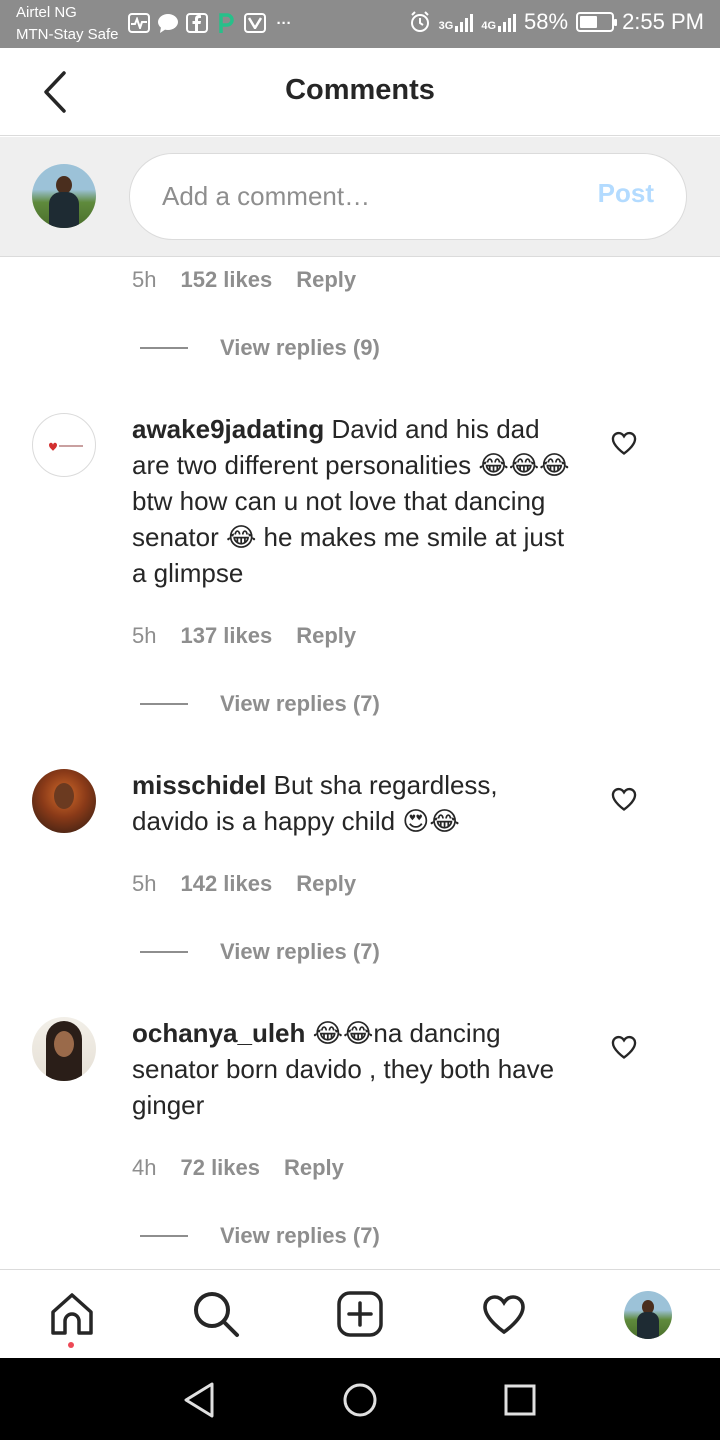 This screenshot has width=720, height=1440. What do you see at coordinates (284, 23) in the screenshot?
I see `more-notifications: ···` at bounding box center [284, 23].